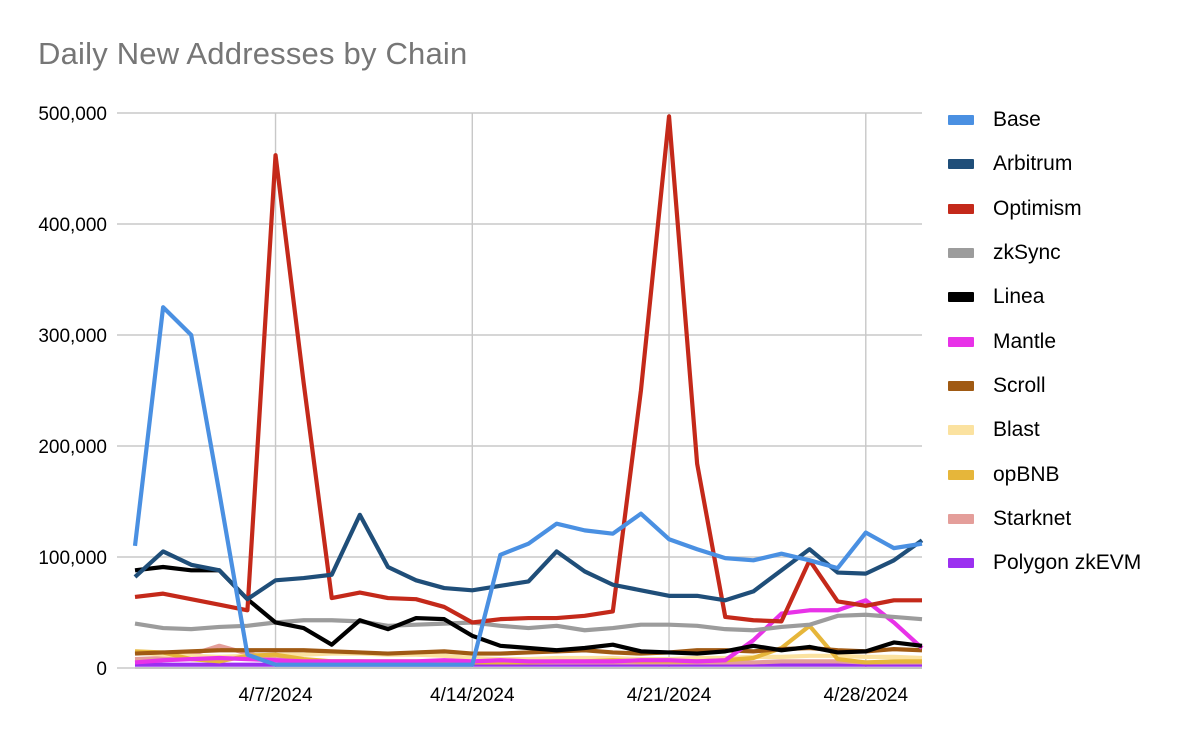 This screenshot has width=1201, height=743. I want to click on legend-item-mantle: Mantle, so click(1073, 341).